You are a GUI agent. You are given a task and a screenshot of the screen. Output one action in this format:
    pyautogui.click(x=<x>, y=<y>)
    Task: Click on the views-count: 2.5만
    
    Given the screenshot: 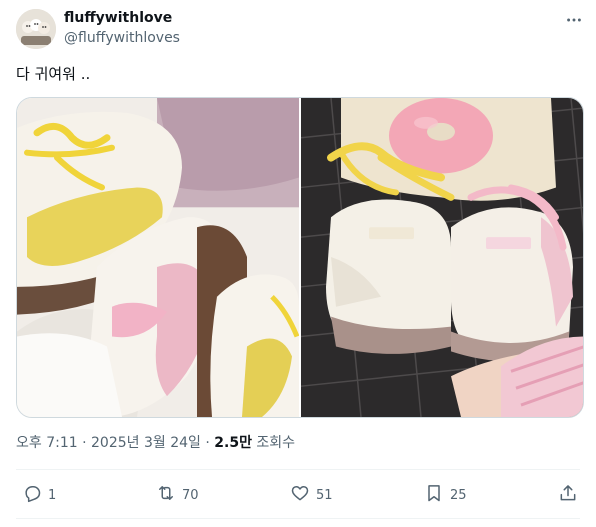 What is the action you would take?
    pyautogui.click(x=233, y=443)
    